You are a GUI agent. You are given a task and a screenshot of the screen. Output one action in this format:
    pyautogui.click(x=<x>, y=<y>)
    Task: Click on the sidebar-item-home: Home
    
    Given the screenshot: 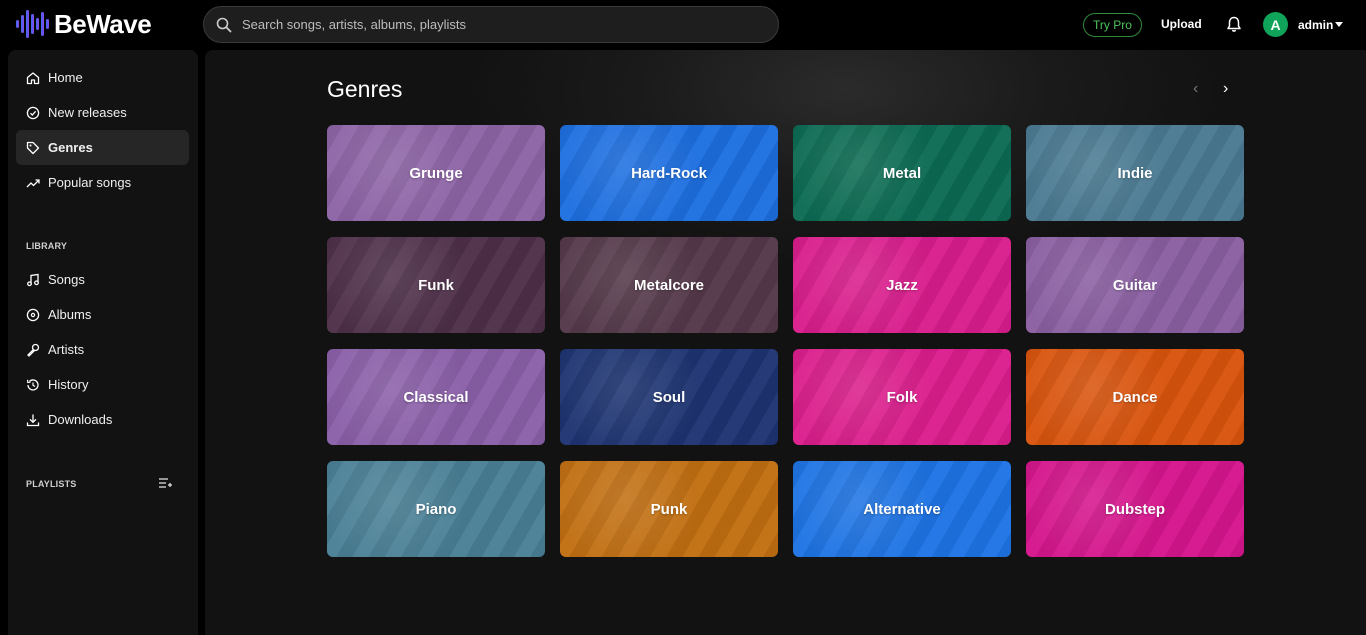 What is the action you would take?
    pyautogui.click(x=102, y=77)
    